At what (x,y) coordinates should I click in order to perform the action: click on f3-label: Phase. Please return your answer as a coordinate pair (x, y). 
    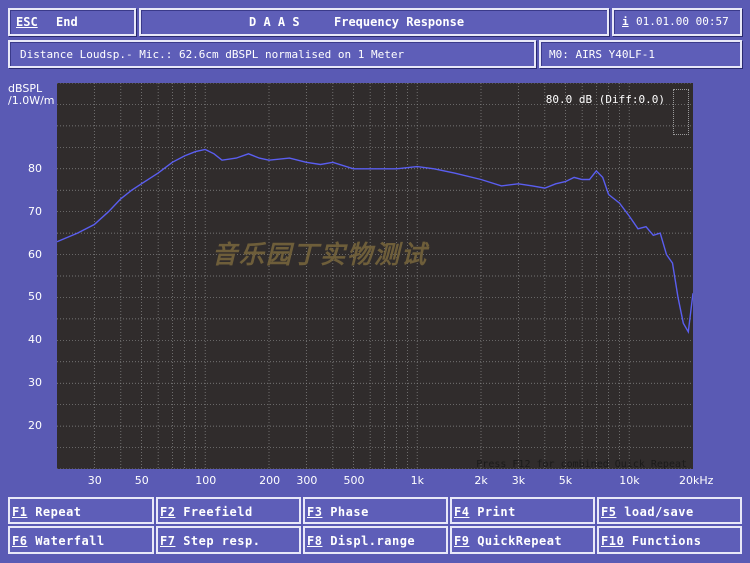
    Looking at the image, I should click on (349, 512).